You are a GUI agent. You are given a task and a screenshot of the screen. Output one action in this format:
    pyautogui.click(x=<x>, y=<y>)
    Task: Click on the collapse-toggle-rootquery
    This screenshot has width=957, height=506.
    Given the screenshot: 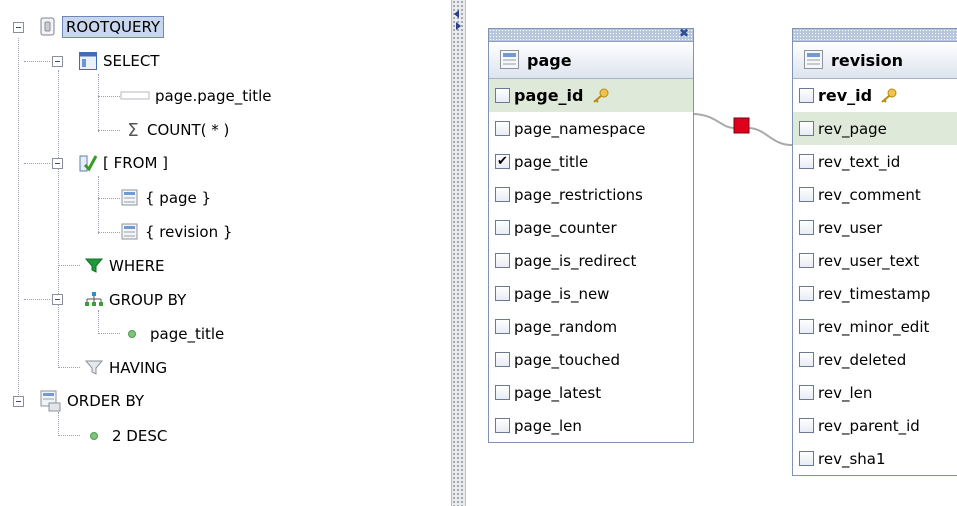 What is the action you would take?
    pyautogui.click(x=18, y=27)
    